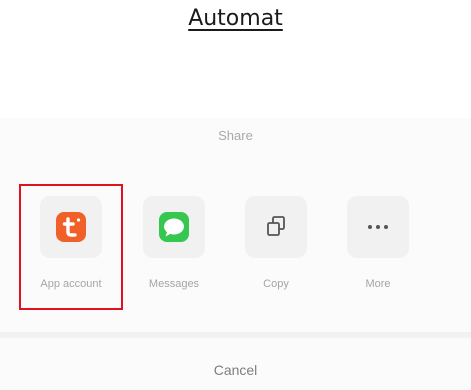  I want to click on app-account-tile, so click(71, 227).